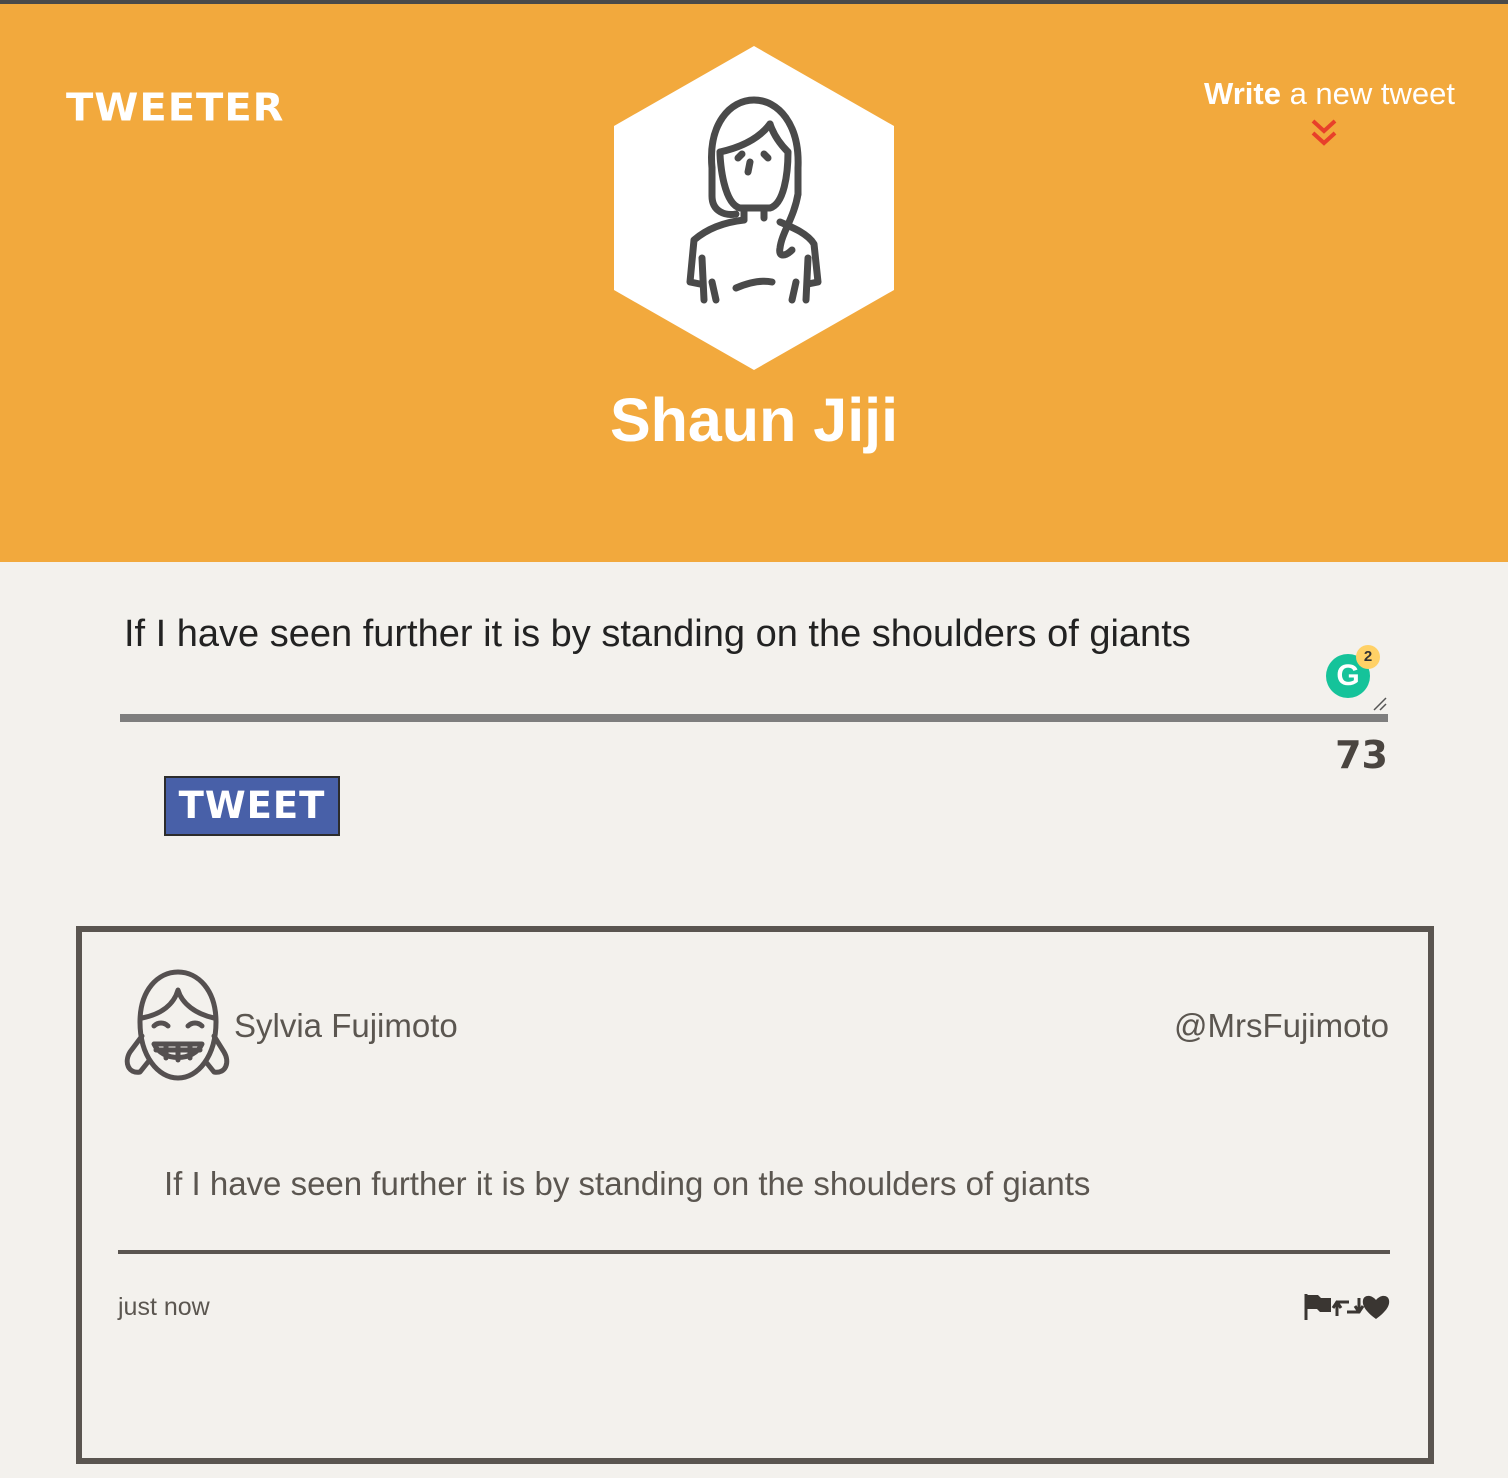  Describe the element at coordinates (175, 108) in the screenshot. I see `brand-logo: TWEETER` at that location.